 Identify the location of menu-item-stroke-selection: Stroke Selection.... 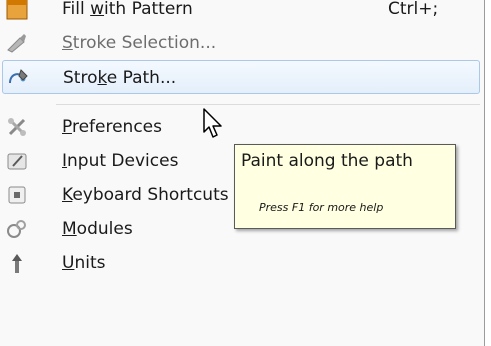
(241, 43).